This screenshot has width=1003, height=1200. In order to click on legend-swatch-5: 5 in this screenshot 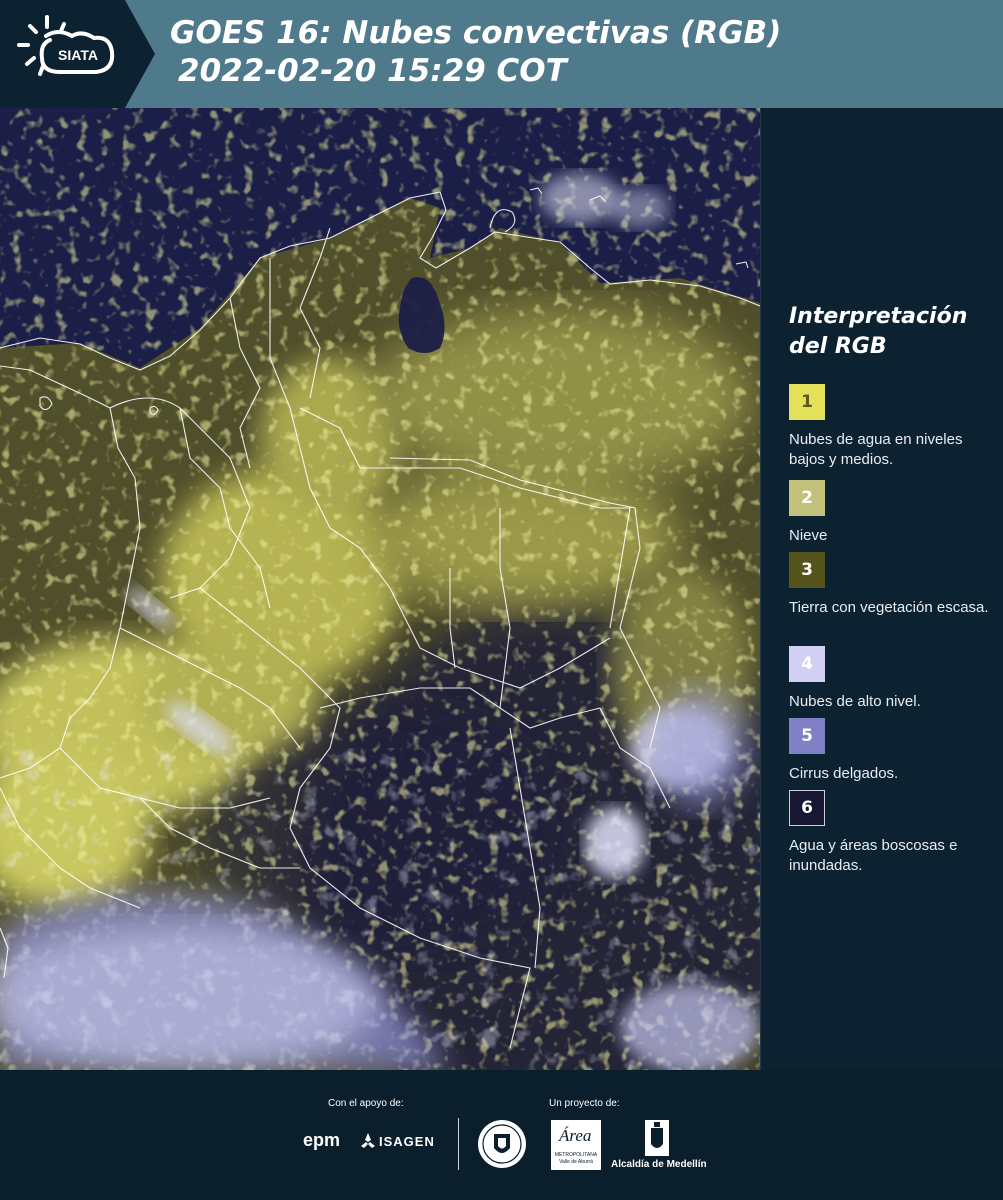, I will do `click(807, 736)`.